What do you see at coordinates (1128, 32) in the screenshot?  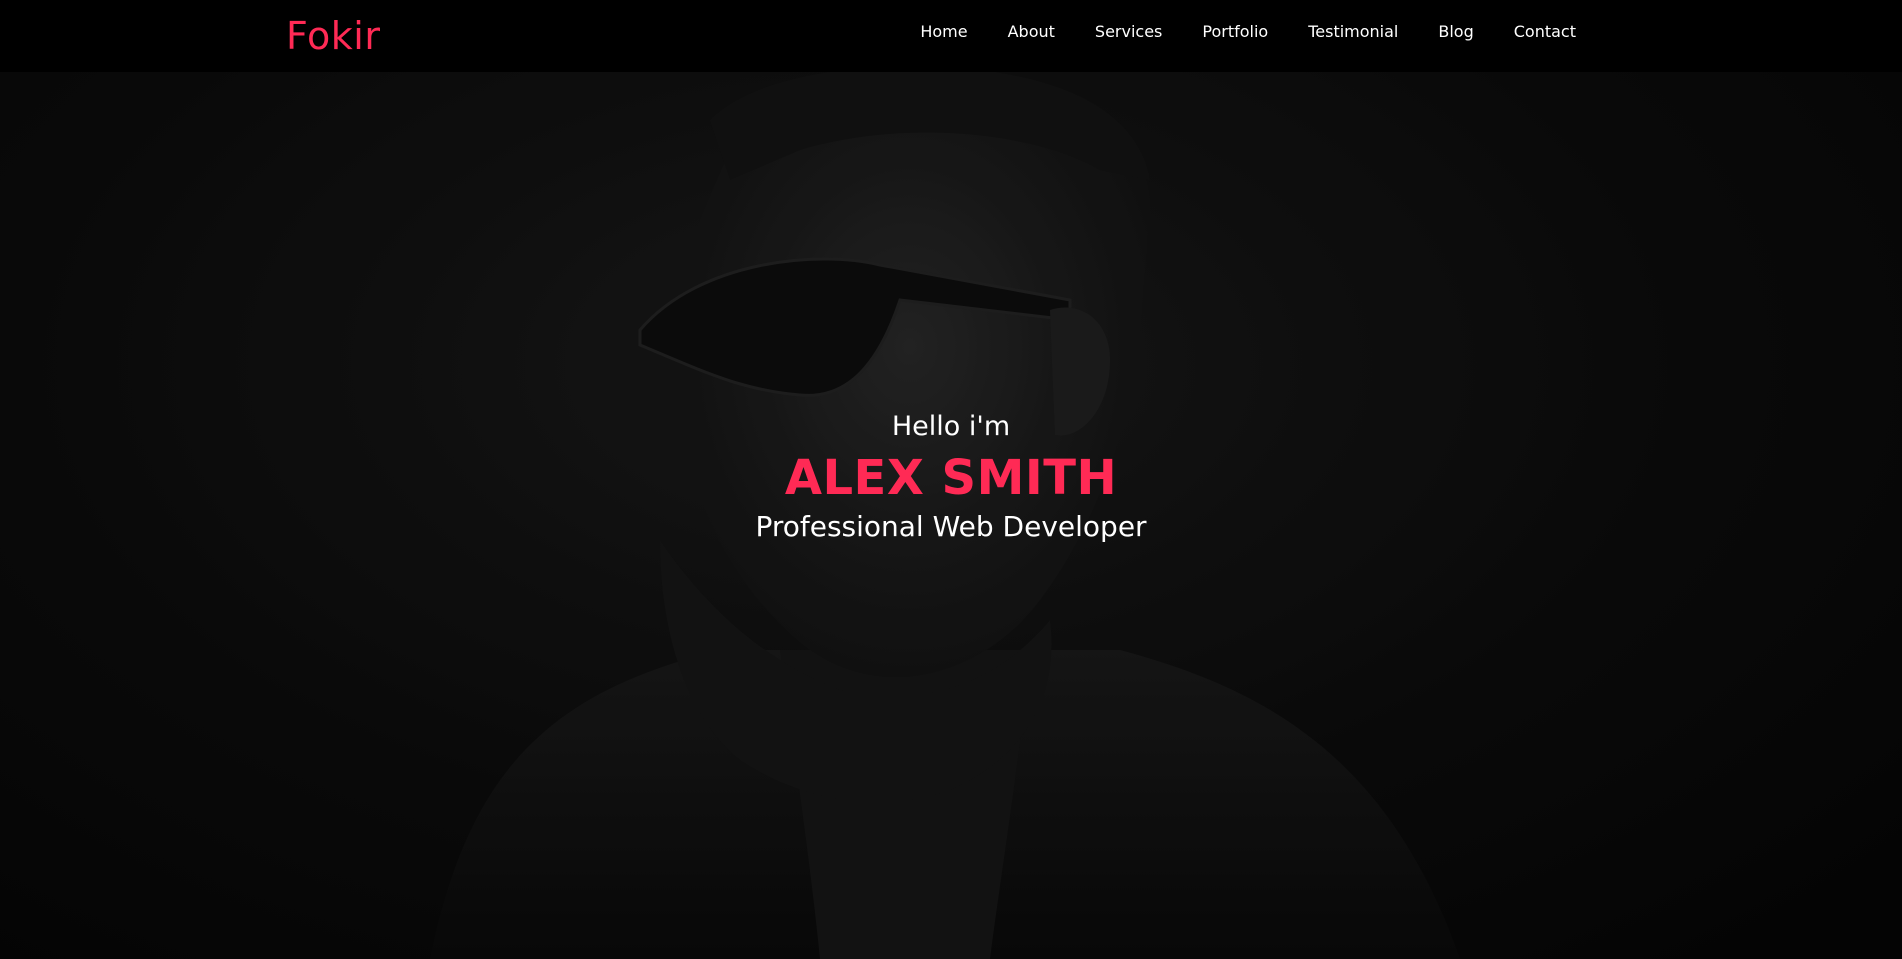 I see `nav-link-services: Services` at bounding box center [1128, 32].